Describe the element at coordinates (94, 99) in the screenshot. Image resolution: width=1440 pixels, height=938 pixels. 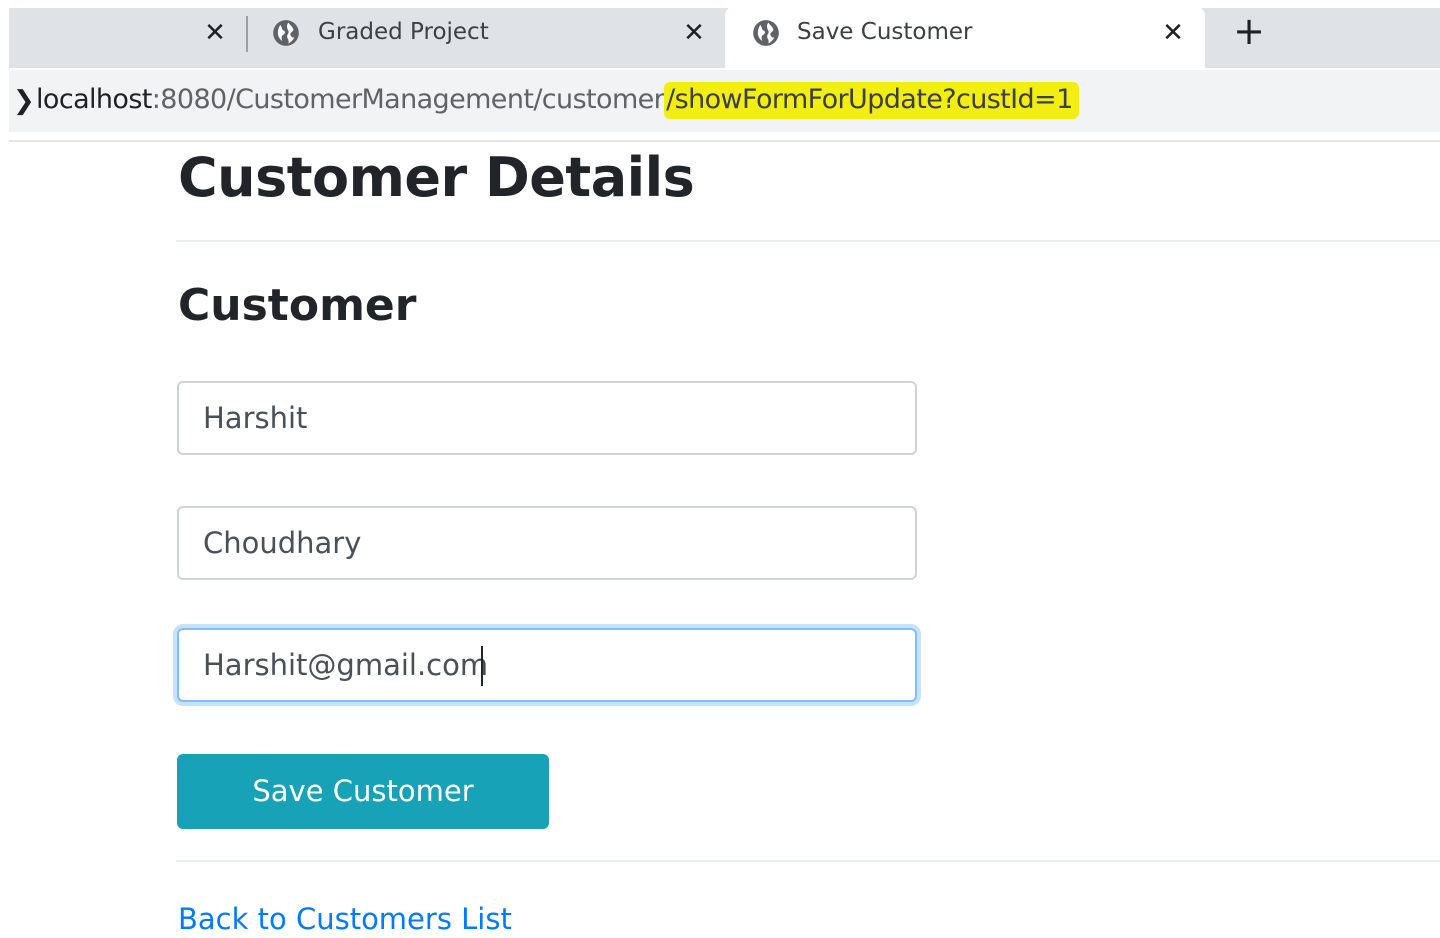
I see `url-host: localhost` at that location.